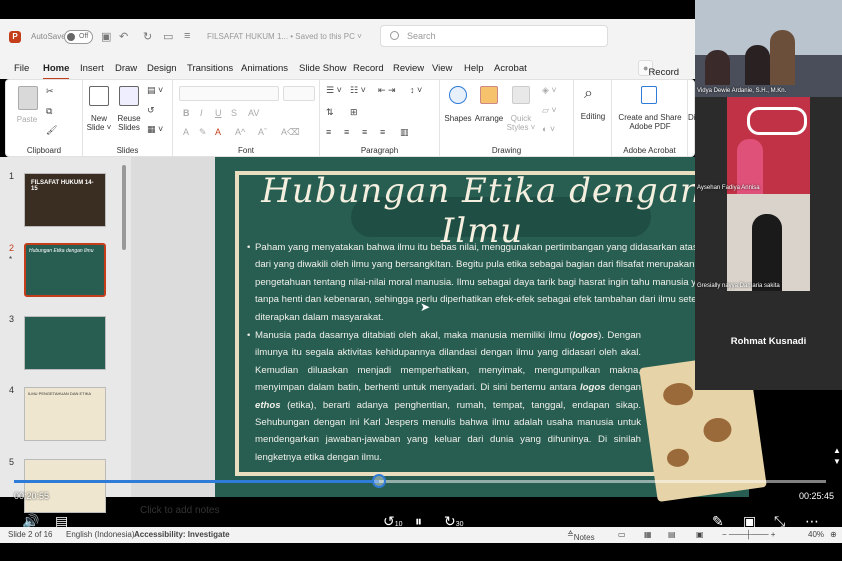  Describe the element at coordinates (78, 37) in the screenshot. I see `autosave-toggle: Off` at that location.